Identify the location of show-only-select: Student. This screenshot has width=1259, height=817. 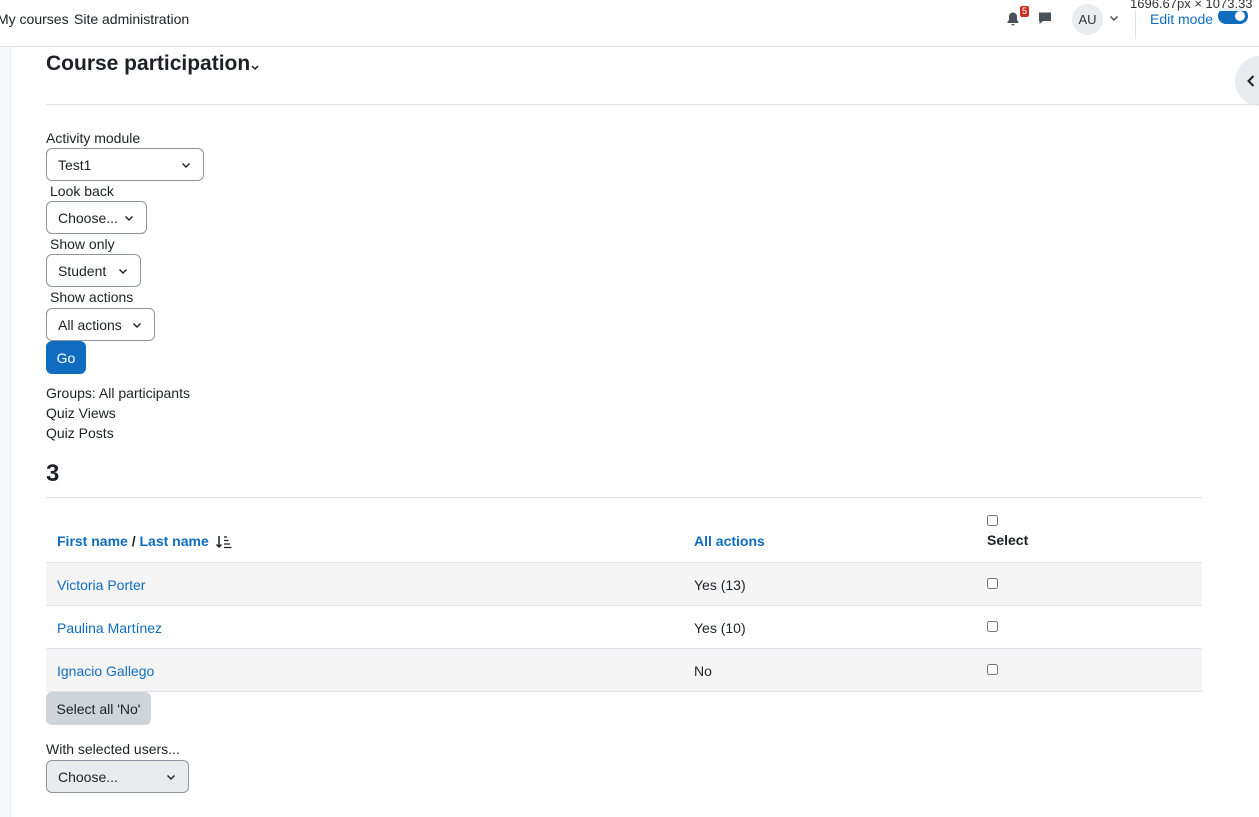
(93, 270).